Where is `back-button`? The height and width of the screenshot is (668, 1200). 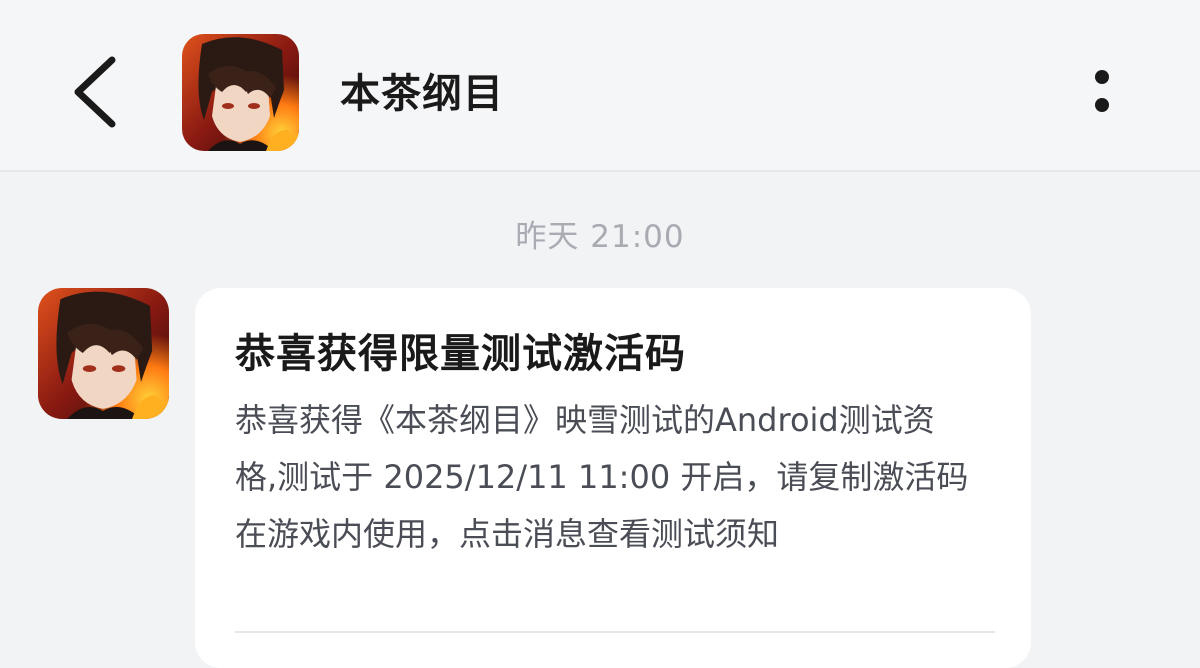 back-button is located at coordinates (97, 92).